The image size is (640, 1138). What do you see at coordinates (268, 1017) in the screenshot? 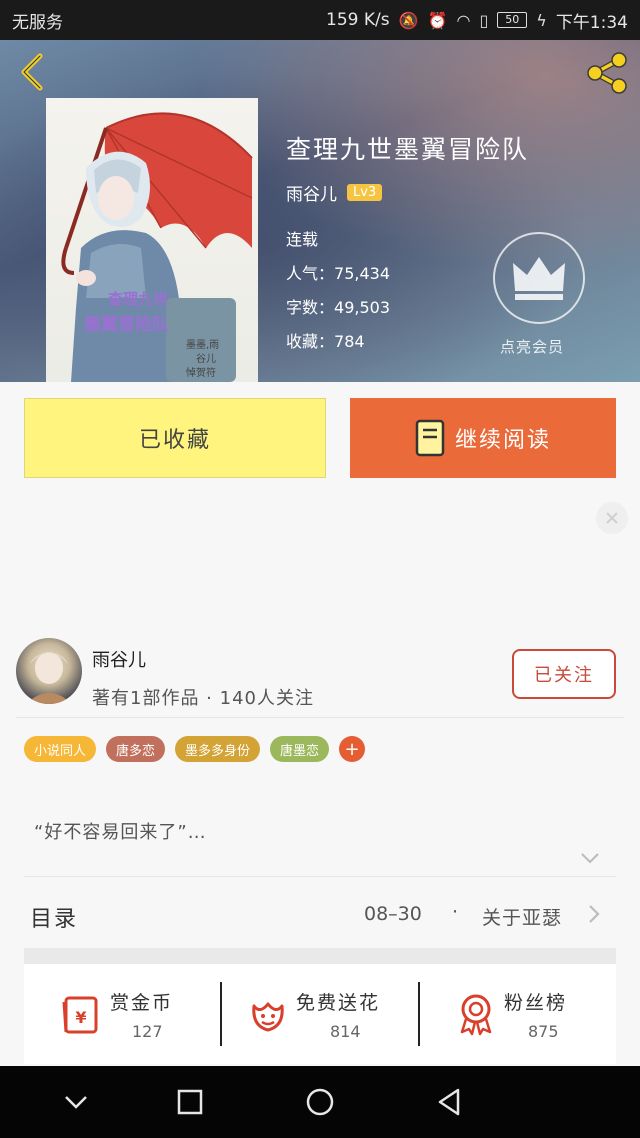
I see `flower-icon` at bounding box center [268, 1017].